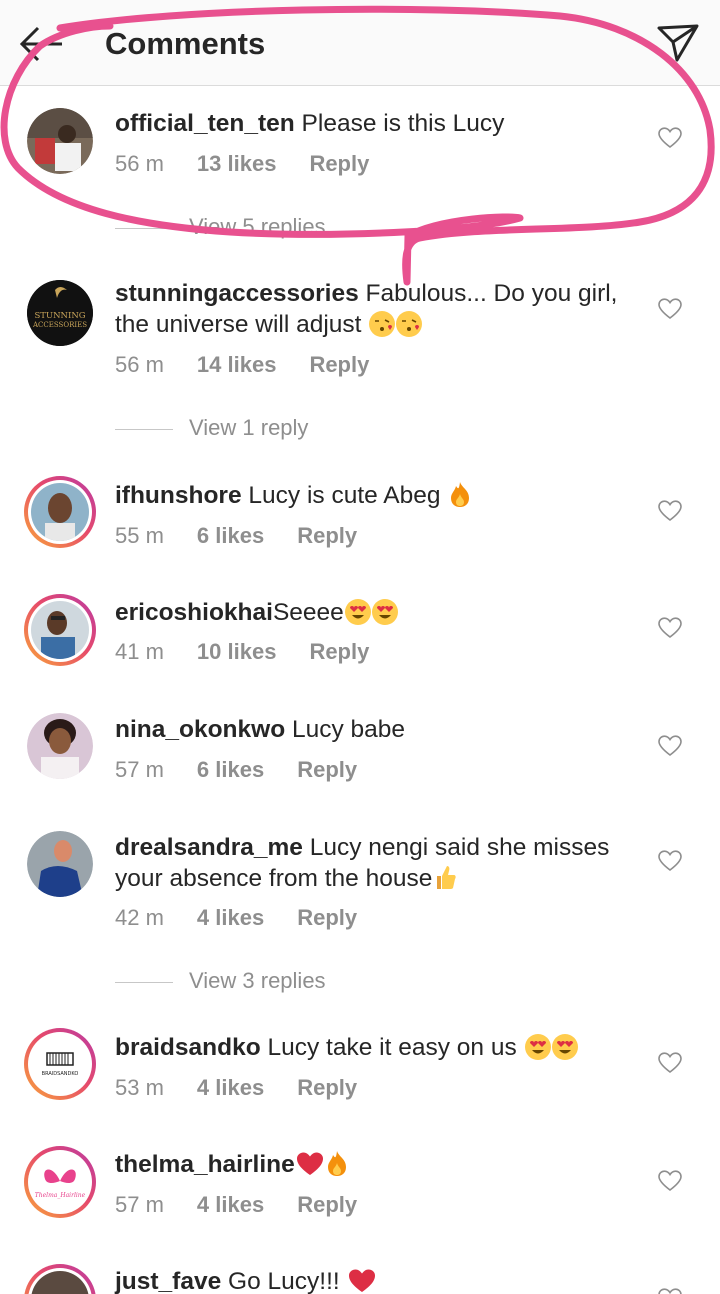  Describe the element at coordinates (362, 1281) in the screenshot. I see `red-heart-emoji-icon` at that location.